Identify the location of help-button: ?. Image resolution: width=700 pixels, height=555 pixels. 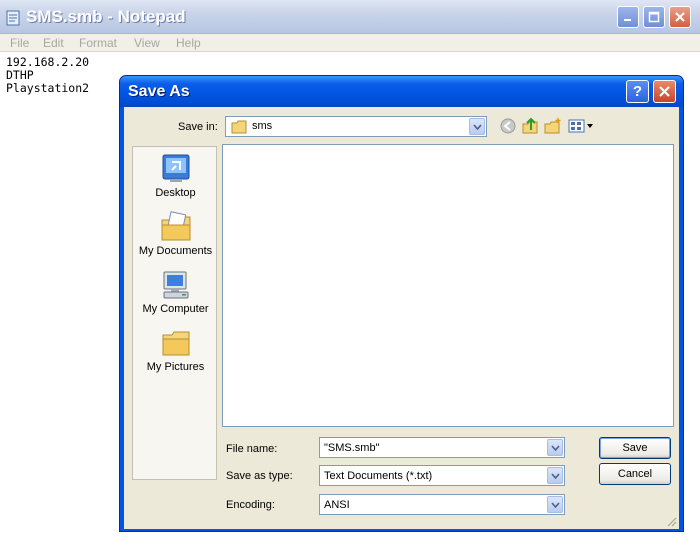
(637, 91).